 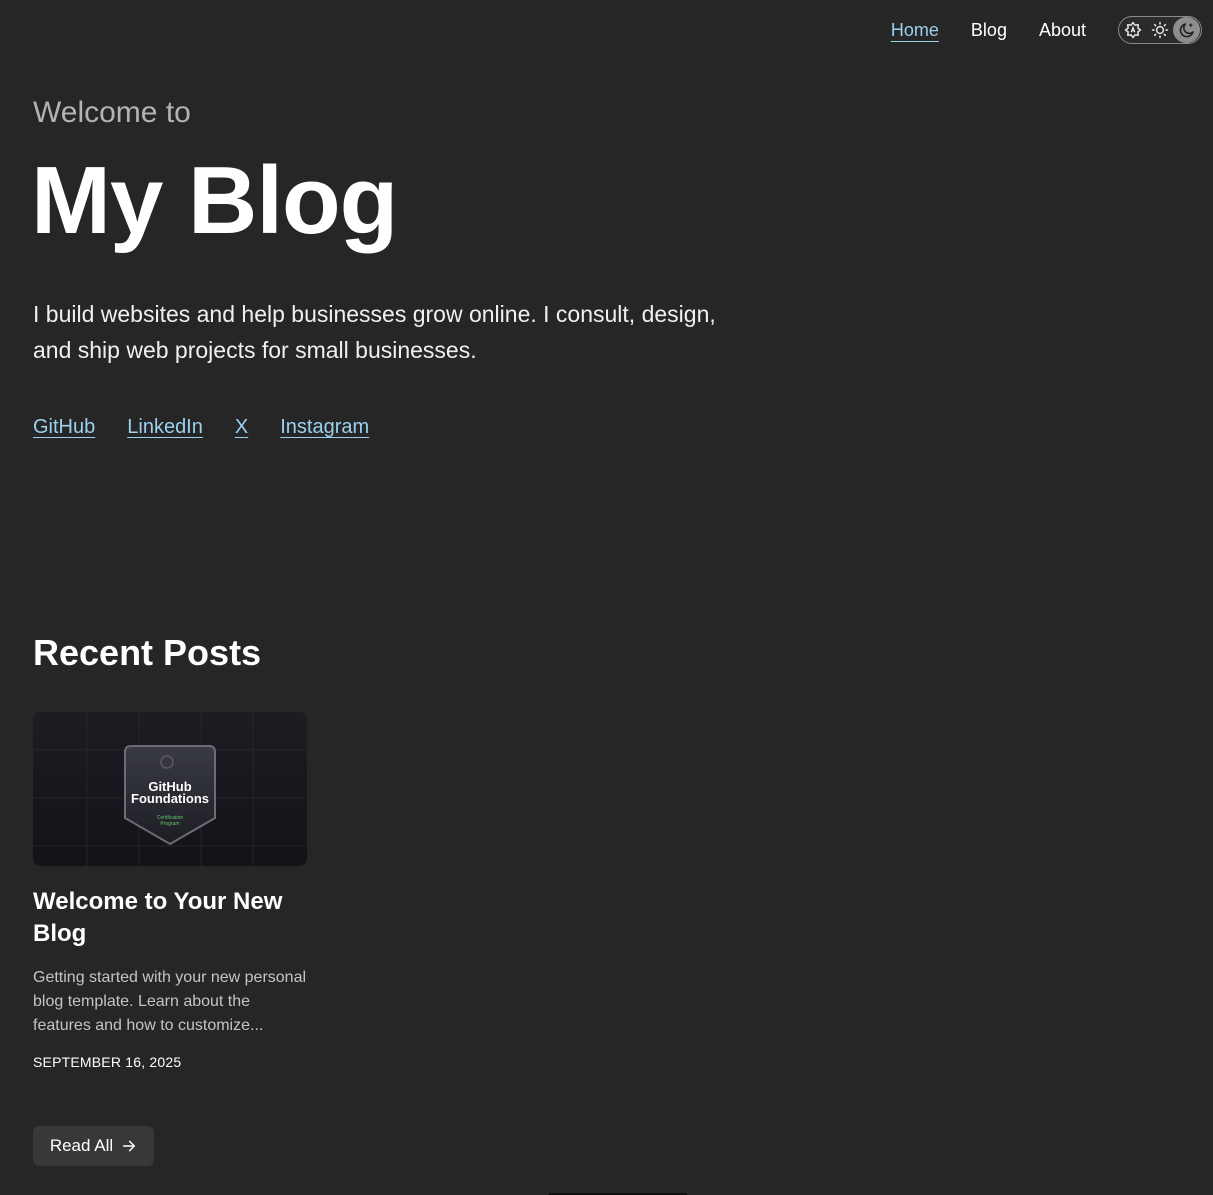 What do you see at coordinates (81, 1145) in the screenshot?
I see `read-all-label: Read All` at bounding box center [81, 1145].